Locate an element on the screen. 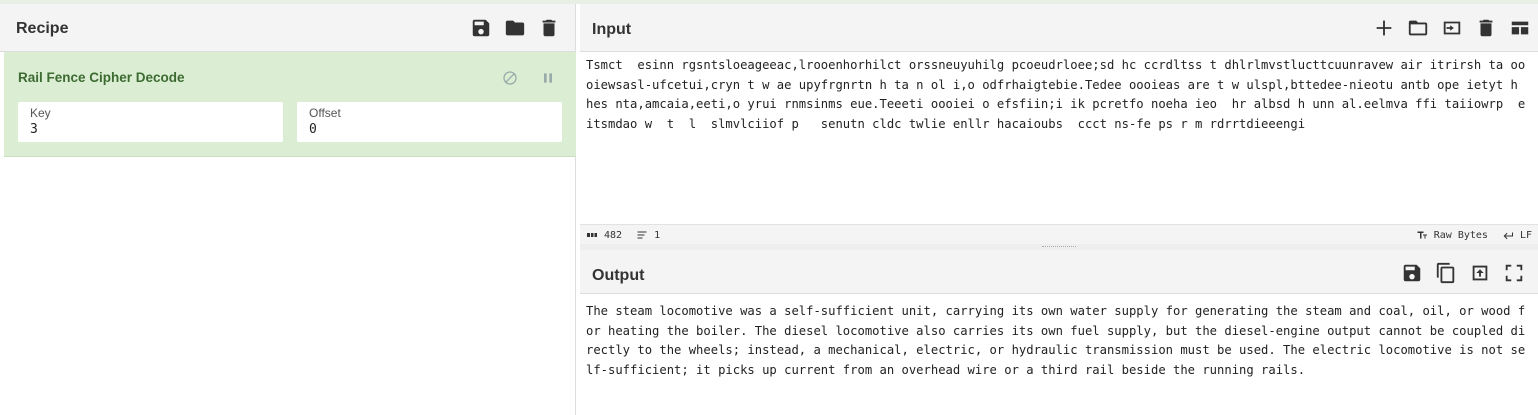  input-encoding: Raw Bytes is located at coordinates (1452, 235).